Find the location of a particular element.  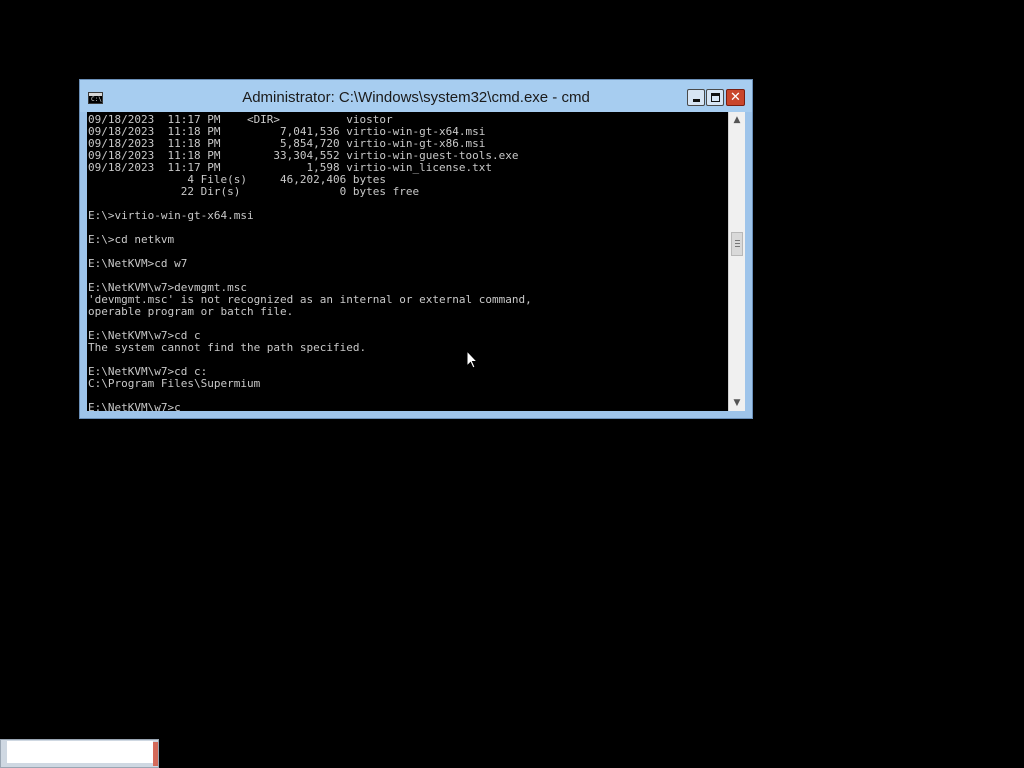

scrollbar-thumb is located at coordinates (737, 244).